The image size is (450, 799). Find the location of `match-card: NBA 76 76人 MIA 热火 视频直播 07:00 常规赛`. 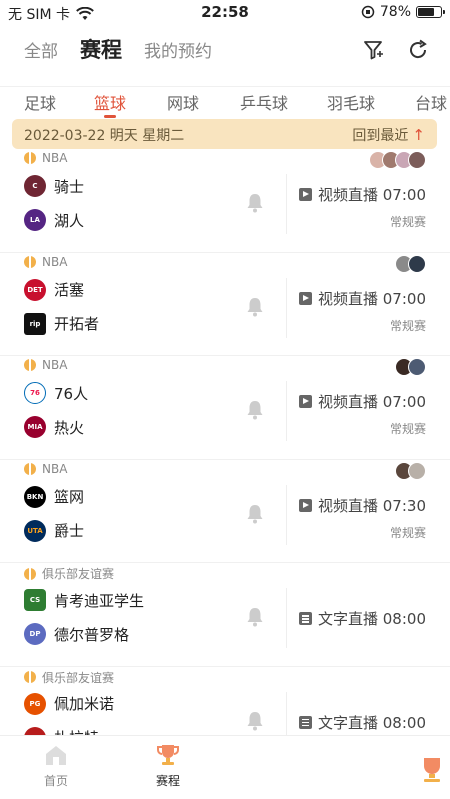

match-card: NBA 76 76人 MIA 热火 视频直播 07:00 常规赛 is located at coordinates (225, 408).